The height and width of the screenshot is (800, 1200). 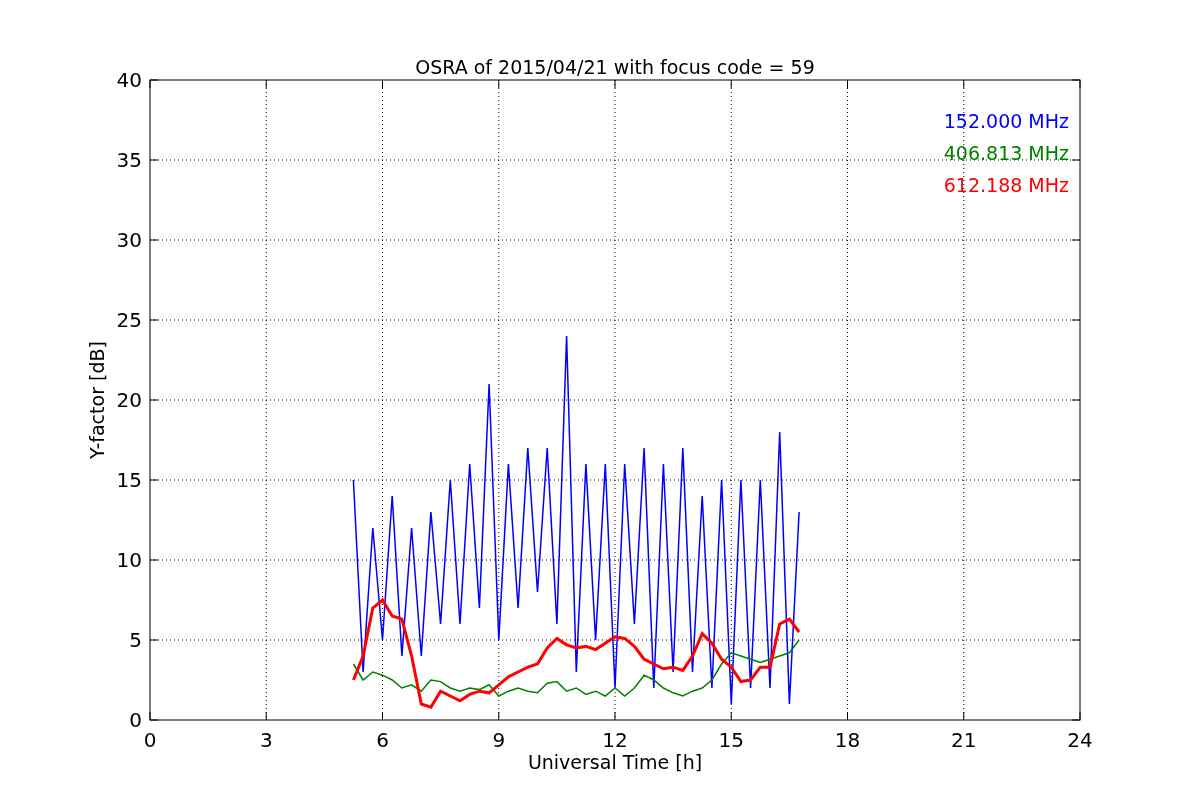 What do you see at coordinates (615, 740) in the screenshot?
I see `tick-label: 12` at bounding box center [615, 740].